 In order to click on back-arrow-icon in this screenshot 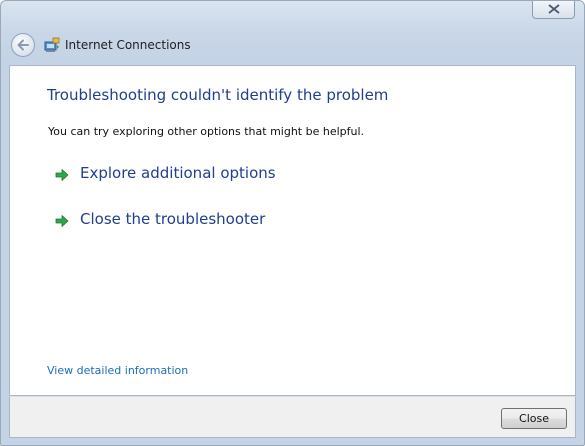, I will do `click(23, 45)`.